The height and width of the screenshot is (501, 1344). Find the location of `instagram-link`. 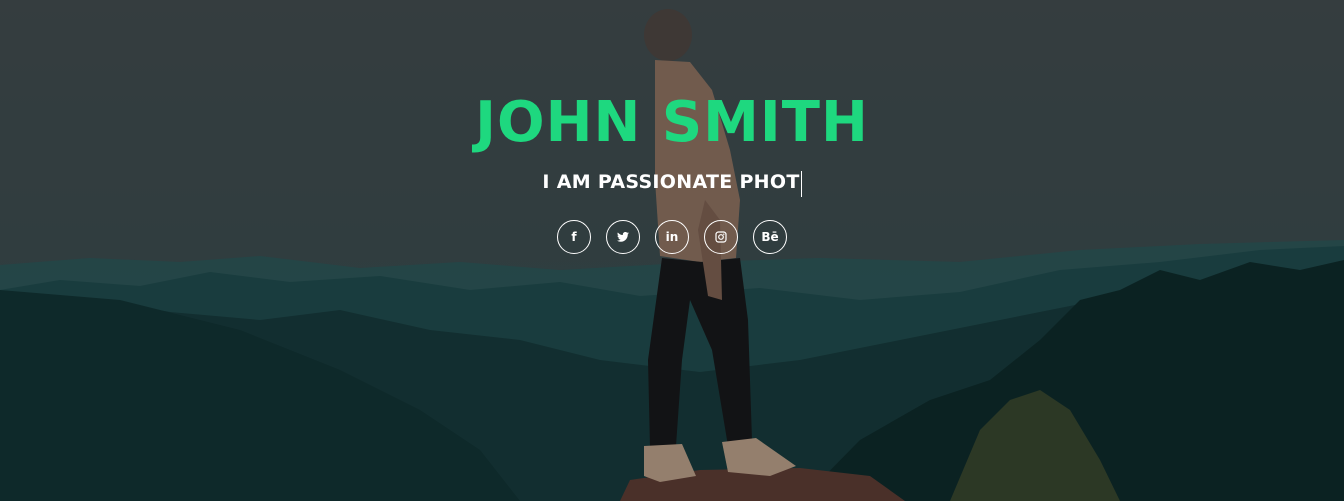

instagram-link is located at coordinates (721, 237).